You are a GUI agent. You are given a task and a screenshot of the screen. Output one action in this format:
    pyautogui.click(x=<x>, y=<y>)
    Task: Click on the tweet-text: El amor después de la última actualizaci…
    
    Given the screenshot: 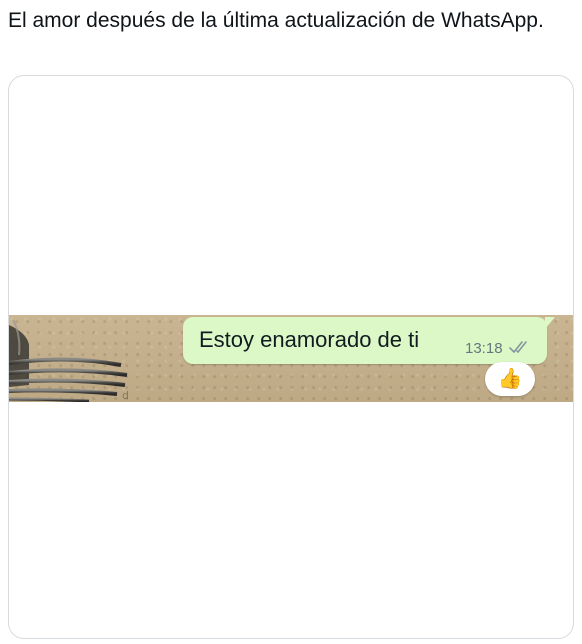 What is the action you would take?
    pyautogui.click(x=276, y=20)
    